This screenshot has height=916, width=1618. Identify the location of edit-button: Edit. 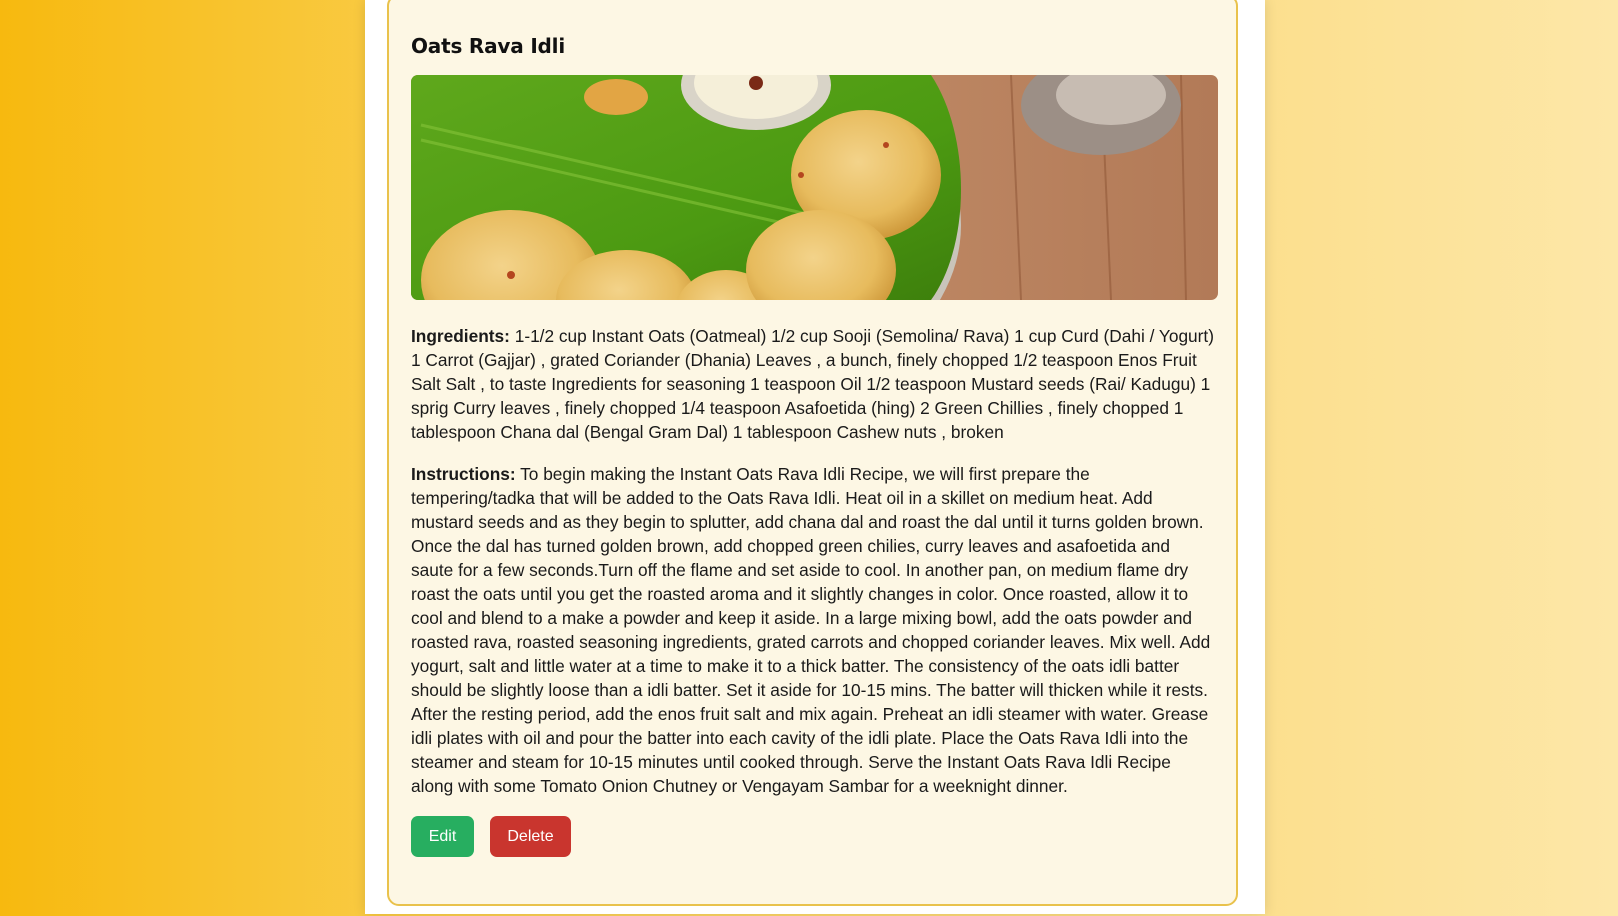
(442, 836).